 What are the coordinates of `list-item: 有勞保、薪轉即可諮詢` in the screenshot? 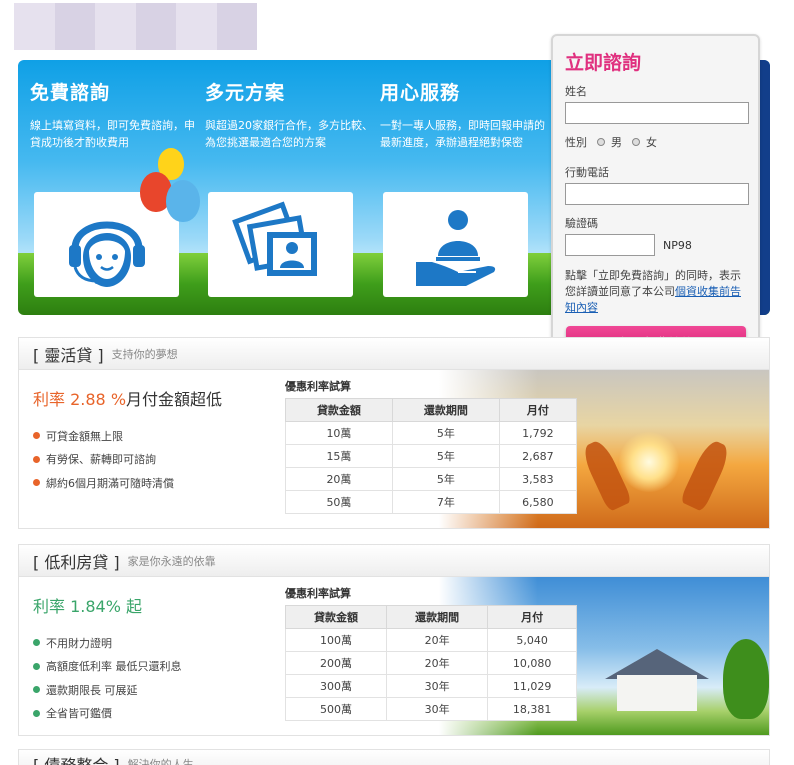 It's located at (103, 460).